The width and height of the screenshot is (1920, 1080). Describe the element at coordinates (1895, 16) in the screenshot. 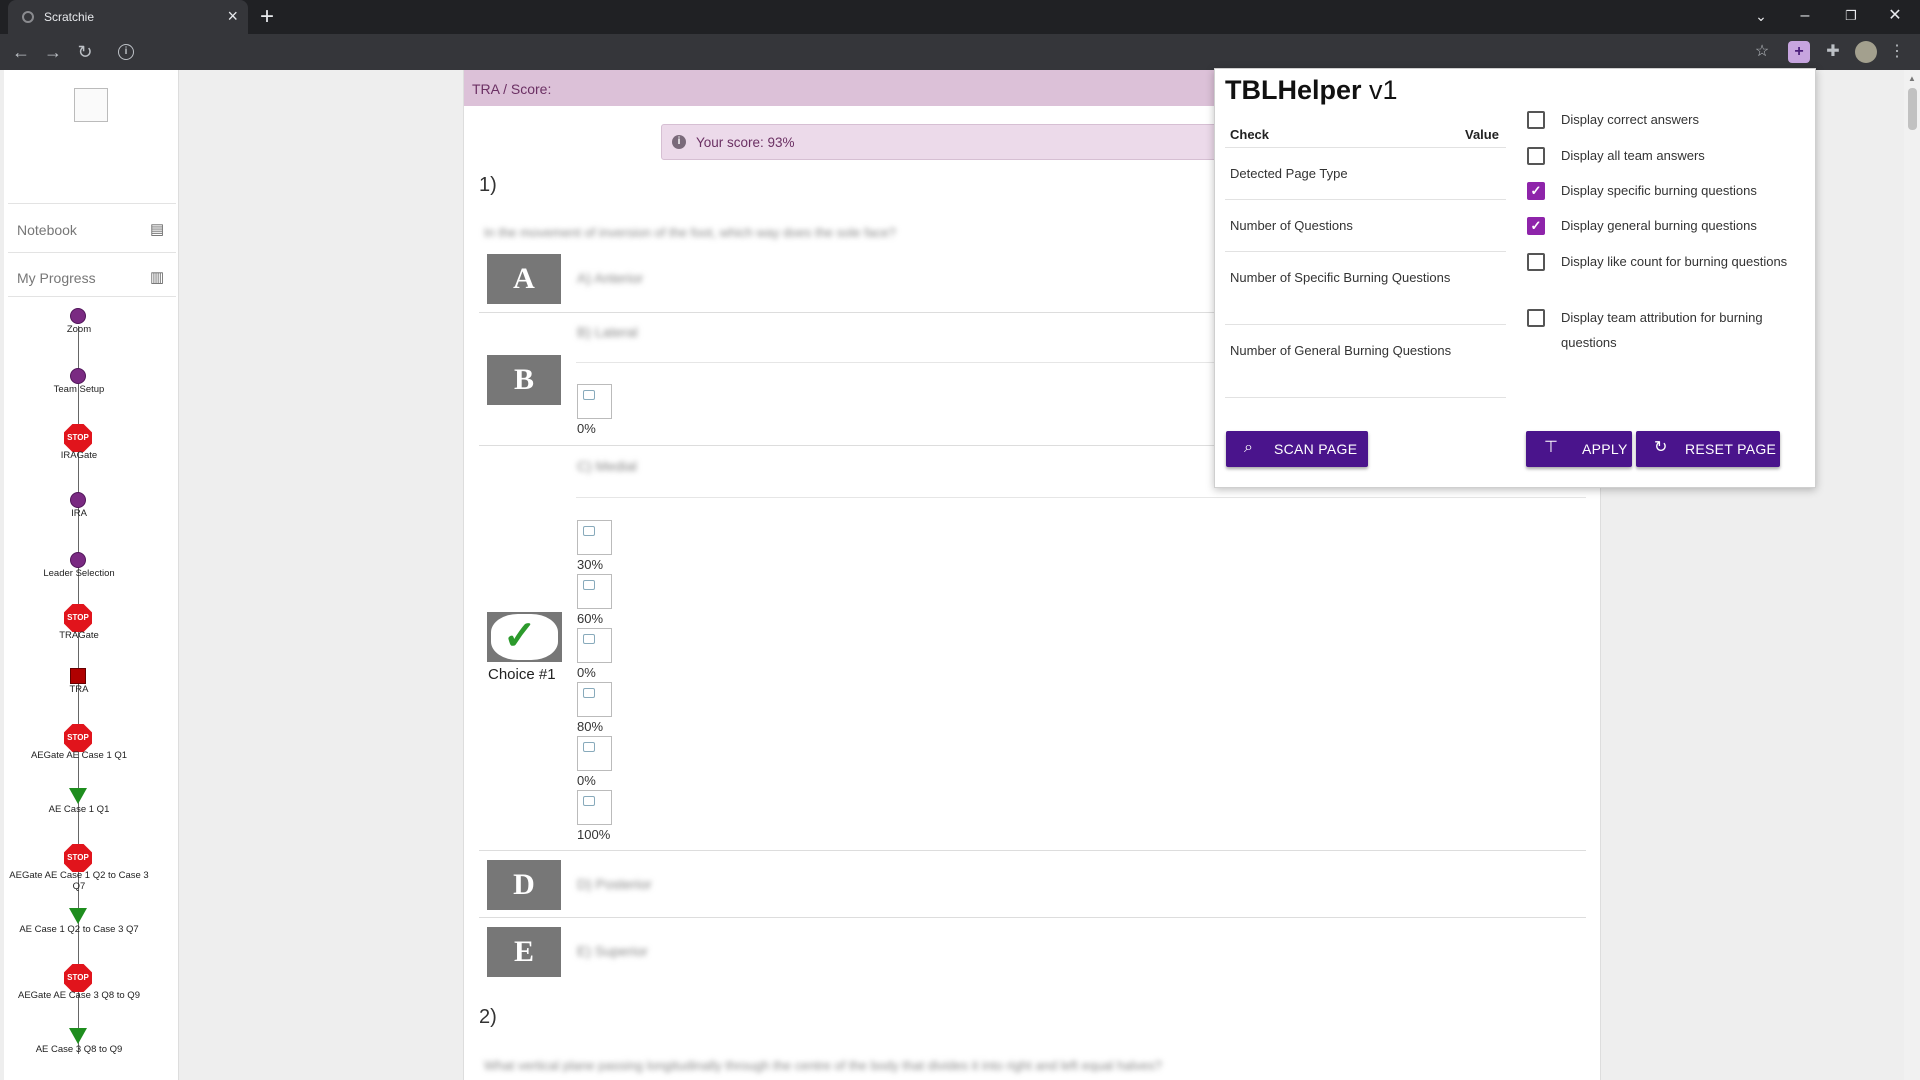

I see `window-close-button: ✕` at that location.